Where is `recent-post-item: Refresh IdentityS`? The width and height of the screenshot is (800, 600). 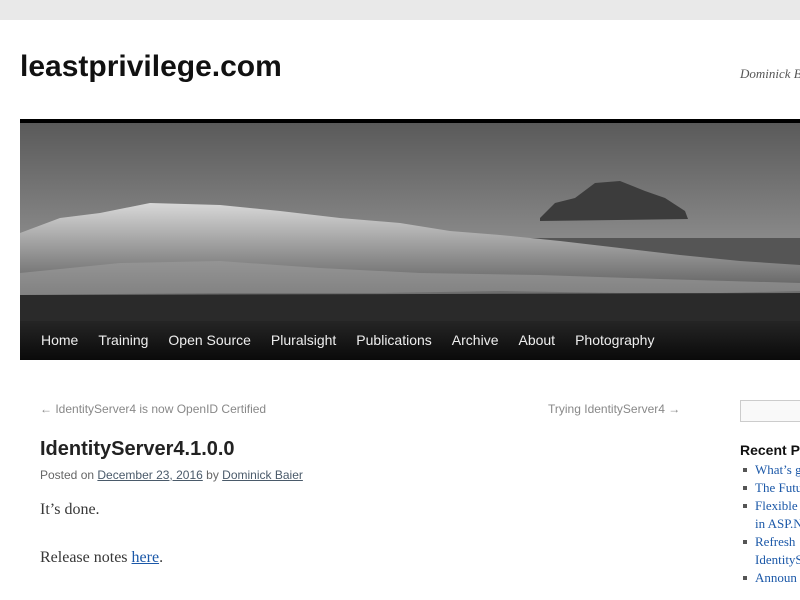
recent-post-item: Refresh IdentityS is located at coordinates (770, 551).